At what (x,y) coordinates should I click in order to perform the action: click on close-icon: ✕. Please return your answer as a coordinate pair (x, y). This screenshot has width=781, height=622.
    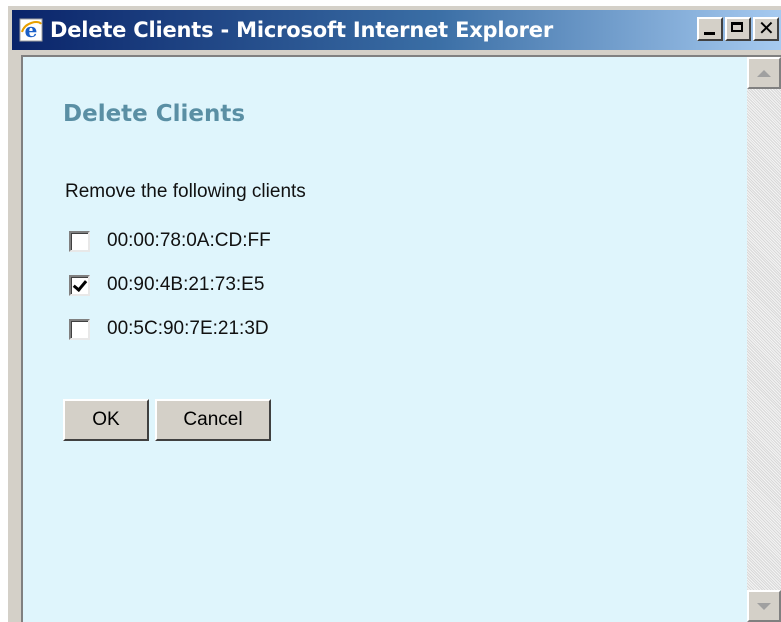
    Looking at the image, I should click on (766, 28).